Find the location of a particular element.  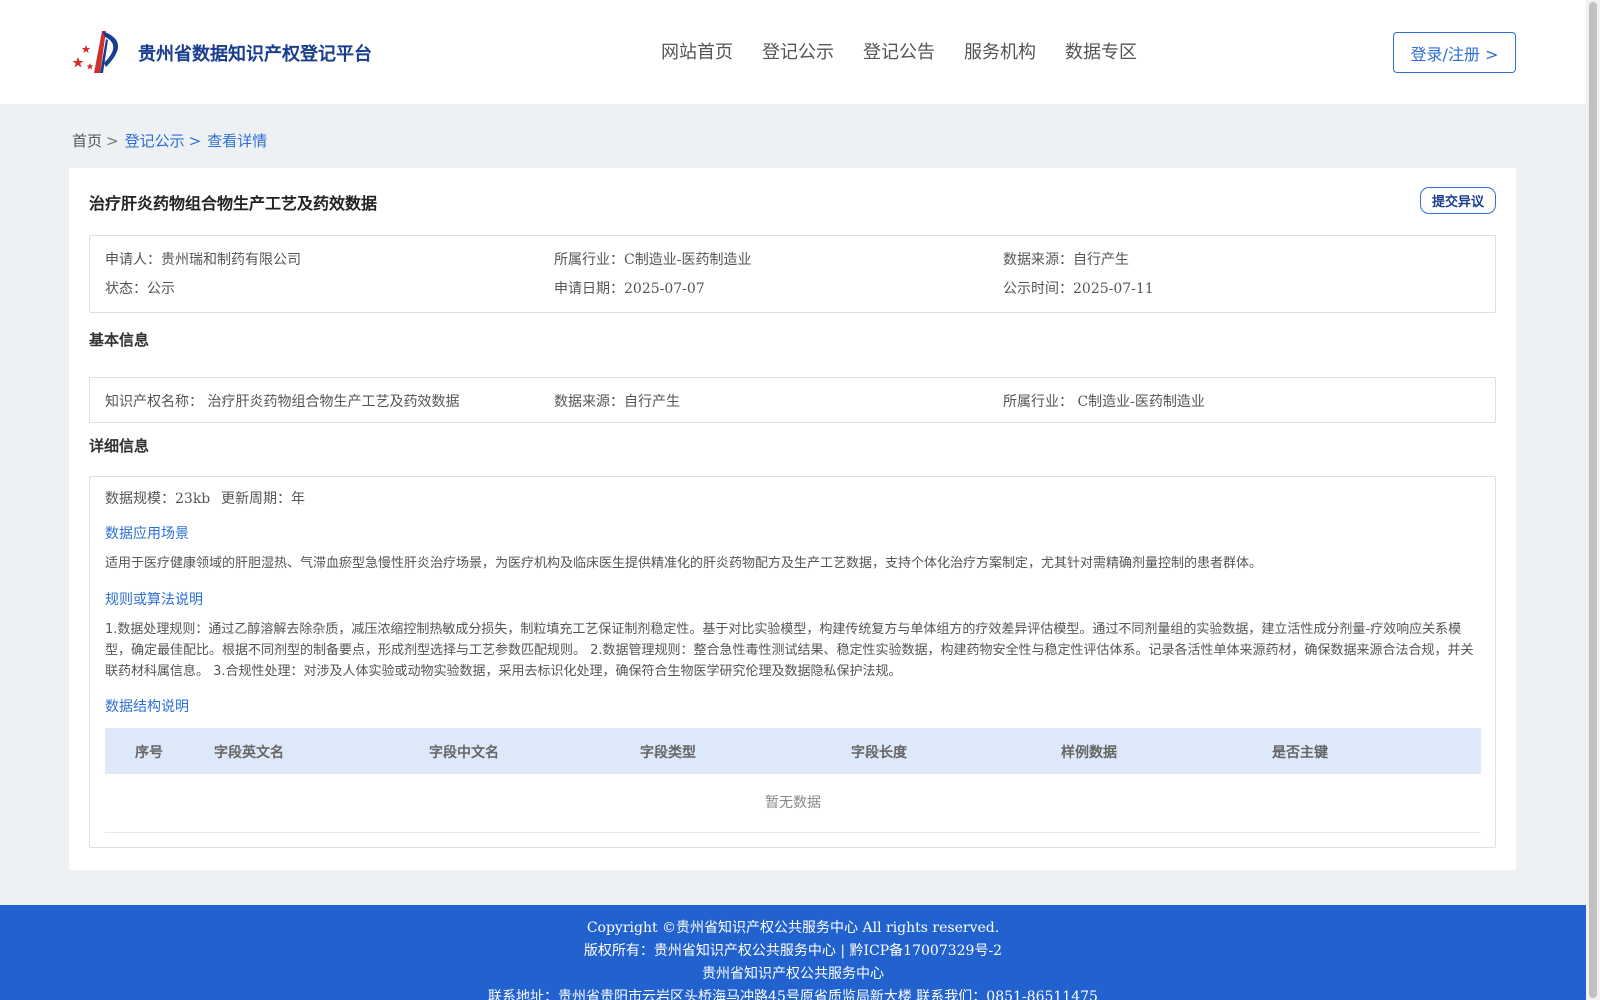

site-name: 贵州省数据知识产权登记平台 is located at coordinates (255, 54).